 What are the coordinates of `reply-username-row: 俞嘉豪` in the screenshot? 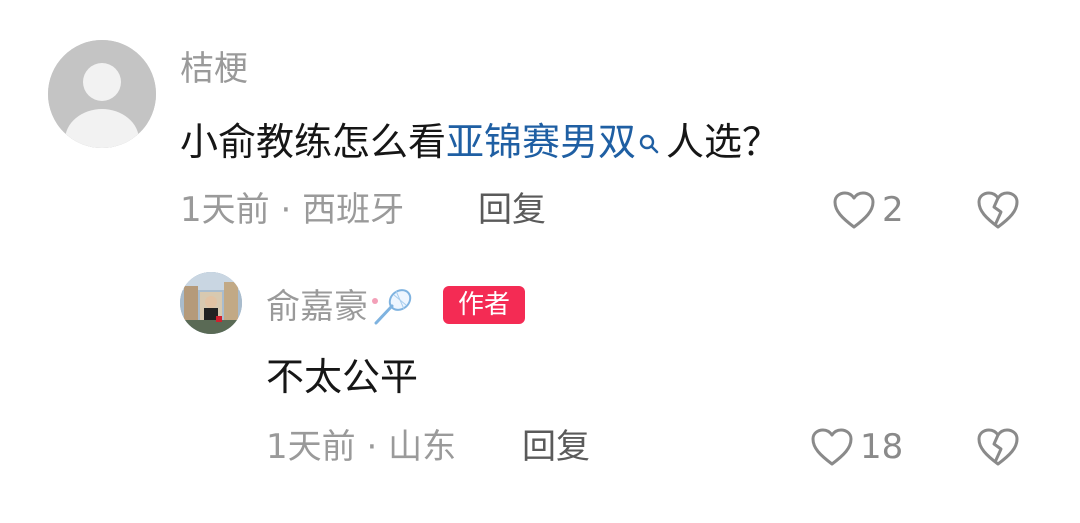 It's located at (342, 307).